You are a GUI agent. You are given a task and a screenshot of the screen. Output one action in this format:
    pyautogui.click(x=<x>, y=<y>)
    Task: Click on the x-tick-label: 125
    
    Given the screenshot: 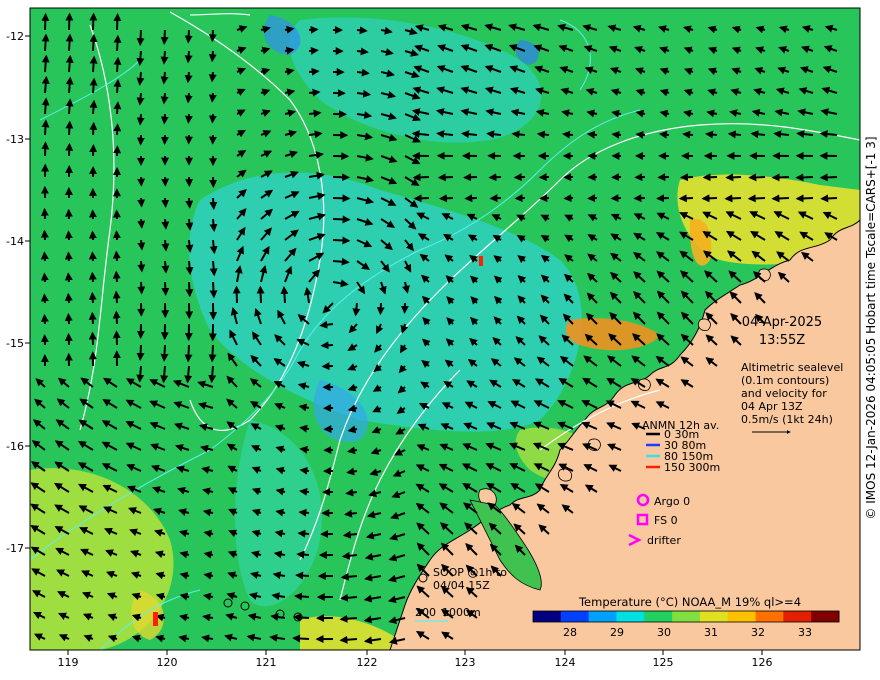 What is the action you would take?
    pyautogui.click(x=663, y=662)
    